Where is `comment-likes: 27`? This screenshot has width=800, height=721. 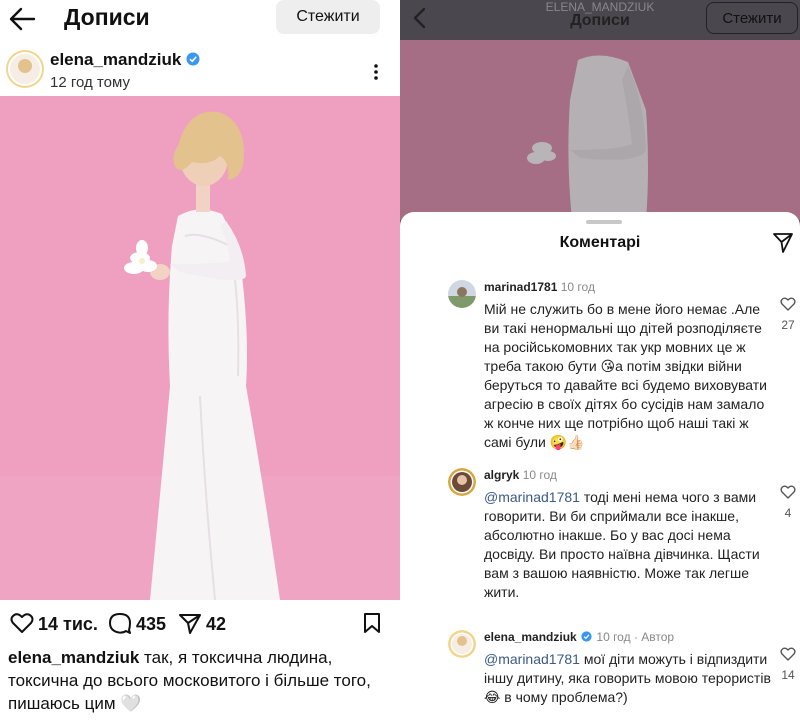 comment-likes: 27 is located at coordinates (788, 325).